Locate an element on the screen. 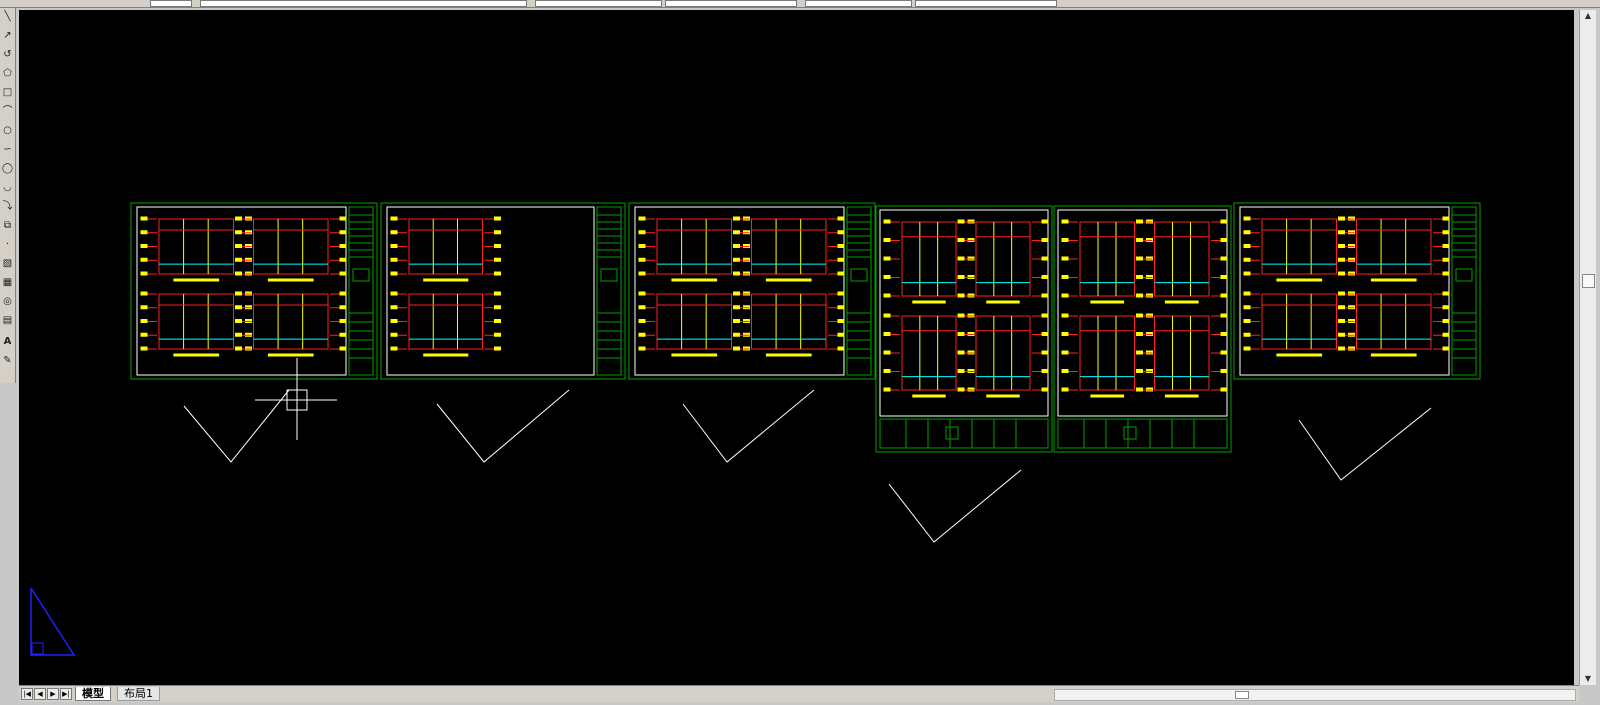  next-tab-icon: ▶ is located at coordinates (53, 694).